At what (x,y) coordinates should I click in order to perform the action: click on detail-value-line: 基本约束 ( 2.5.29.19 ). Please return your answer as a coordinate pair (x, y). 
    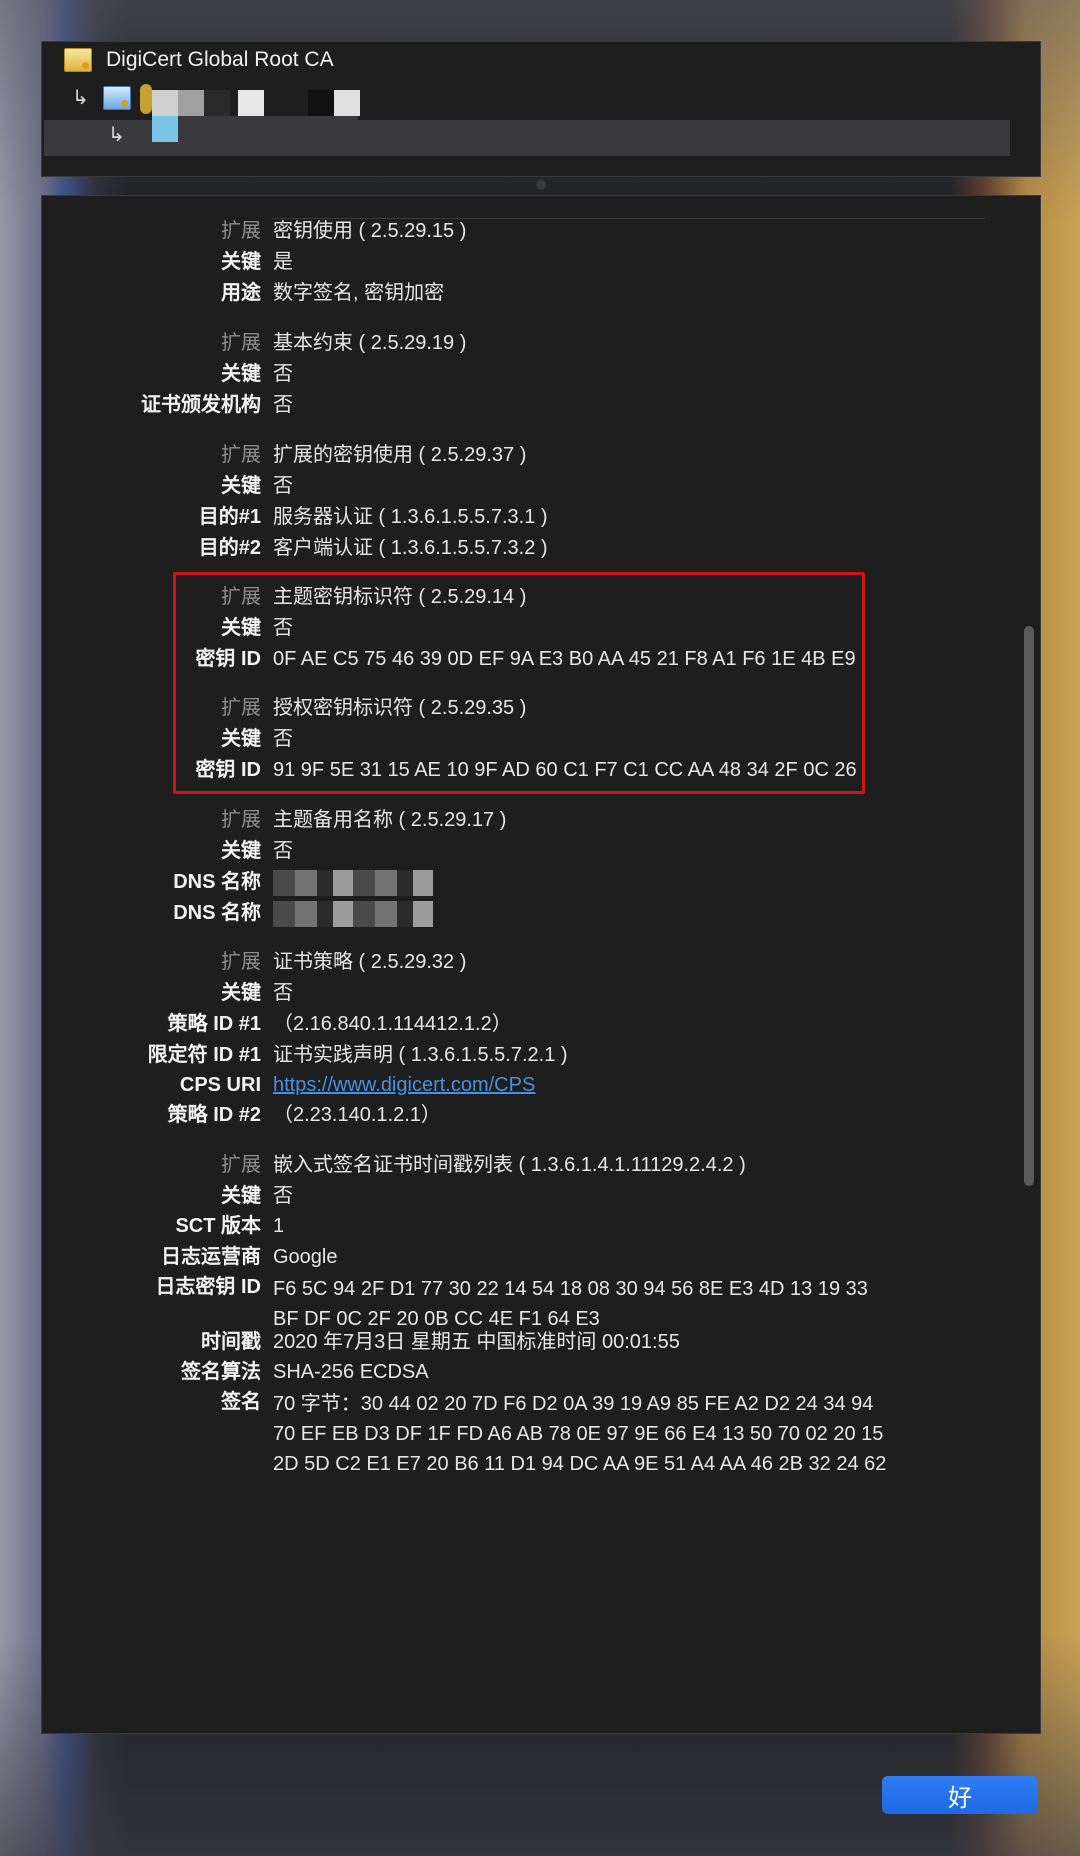
    Looking at the image, I should click on (370, 343).